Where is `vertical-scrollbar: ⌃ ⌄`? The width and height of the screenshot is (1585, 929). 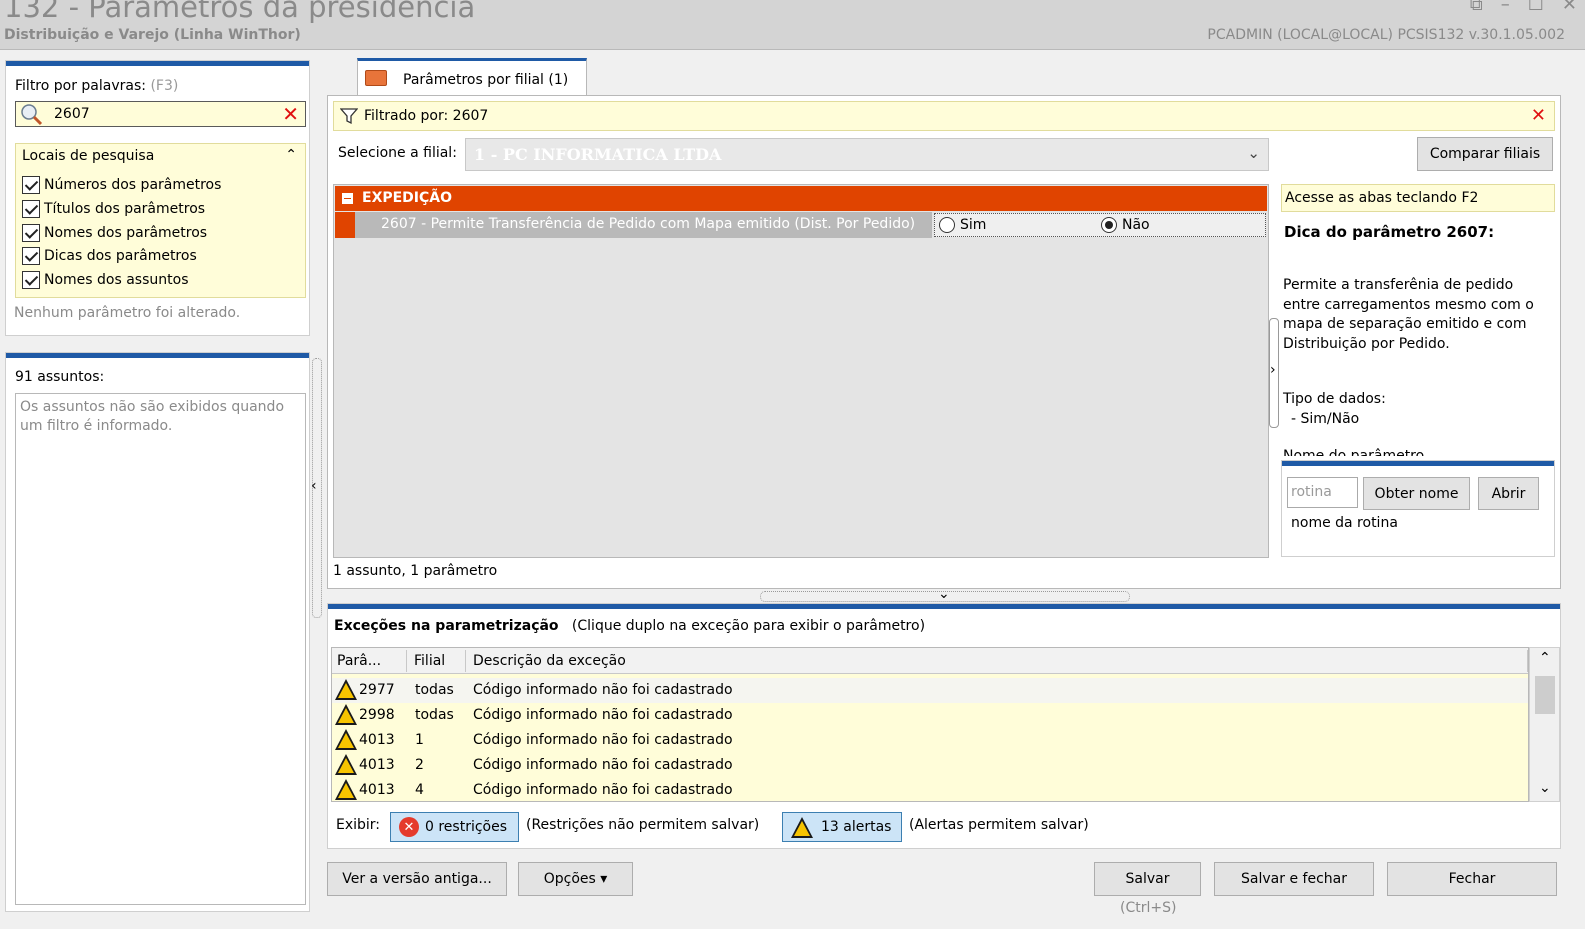 vertical-scrollbar: ⌃ ⌄ is located at coordinates (1544, 724).